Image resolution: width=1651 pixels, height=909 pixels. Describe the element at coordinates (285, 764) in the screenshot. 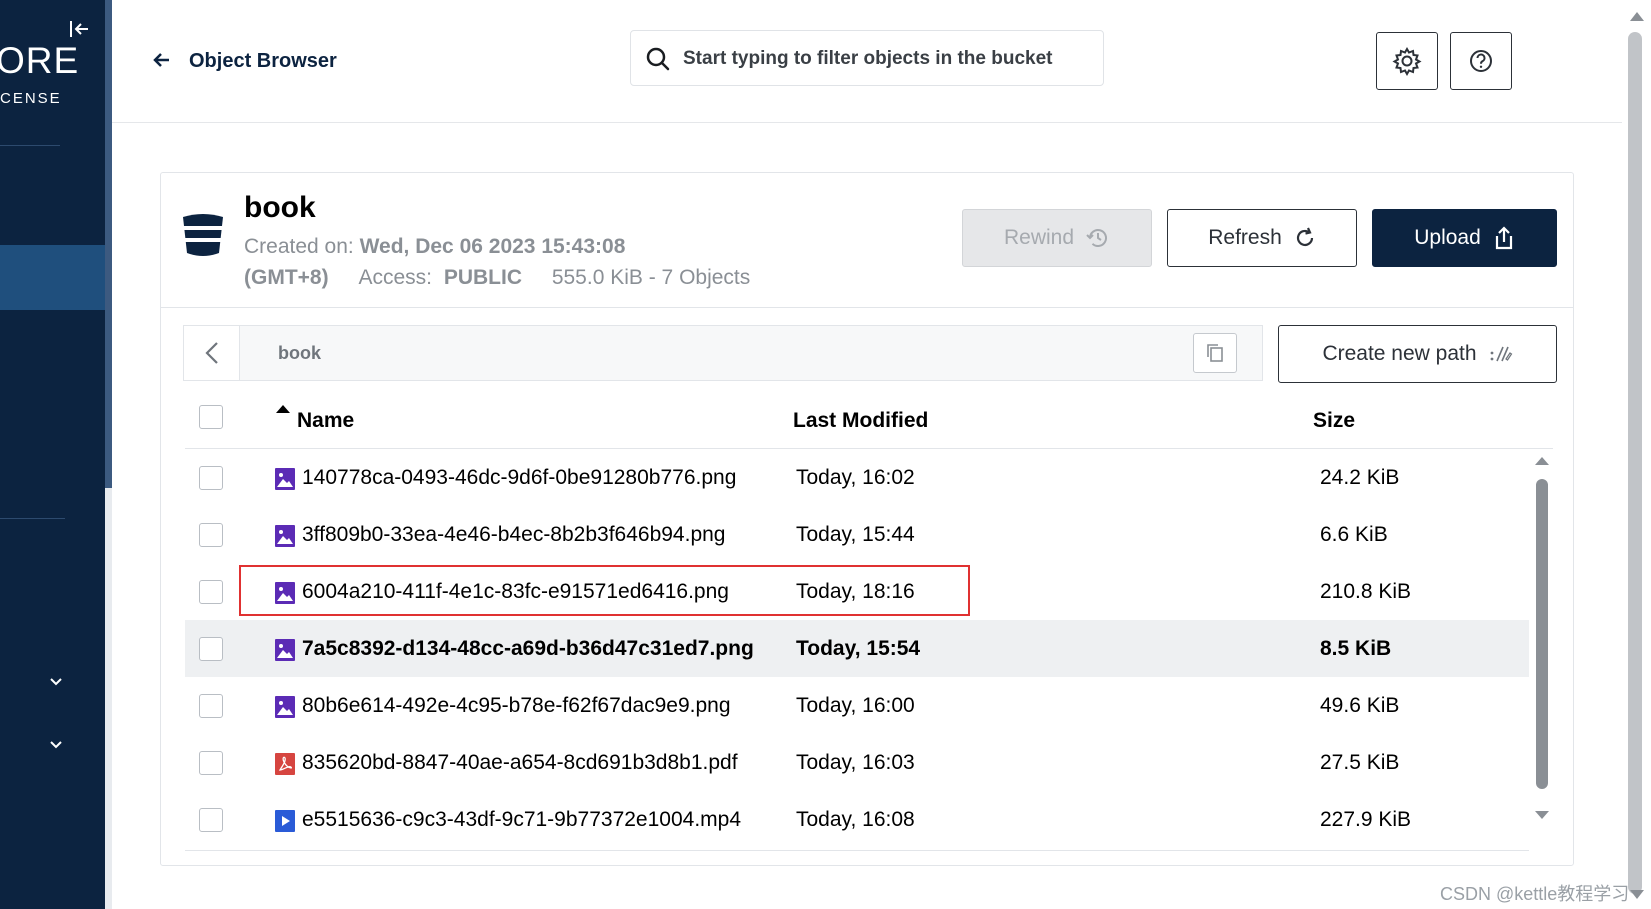

I see `pdf-file-icon` at that location.